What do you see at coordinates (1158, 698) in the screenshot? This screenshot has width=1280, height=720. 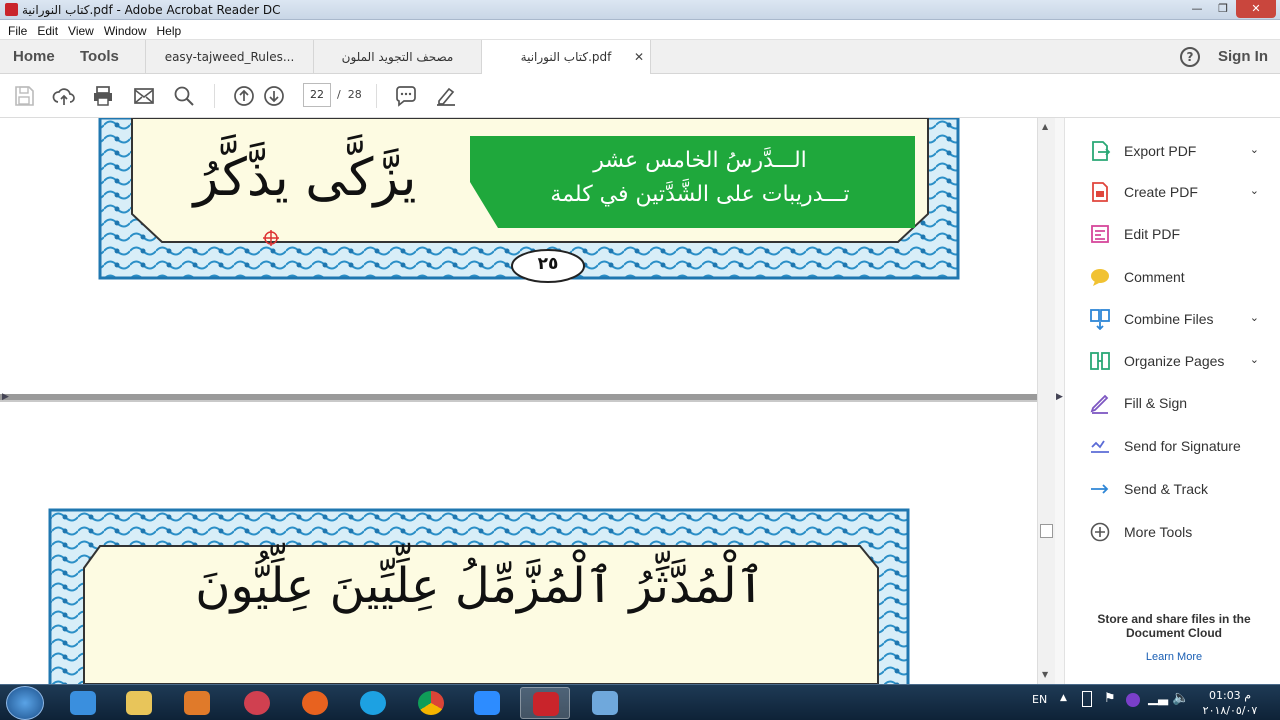 I see `network-signal-icon: ▁▃` at bounding box center [1158, 698].